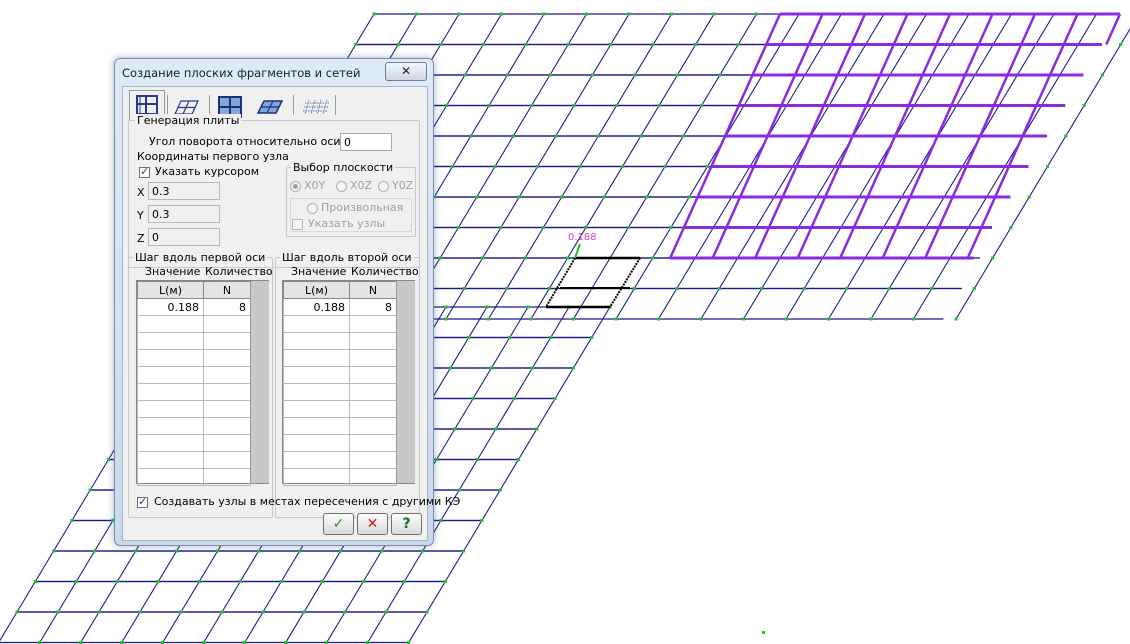  I want to click on radio-arbitrary, so click(312, 208).